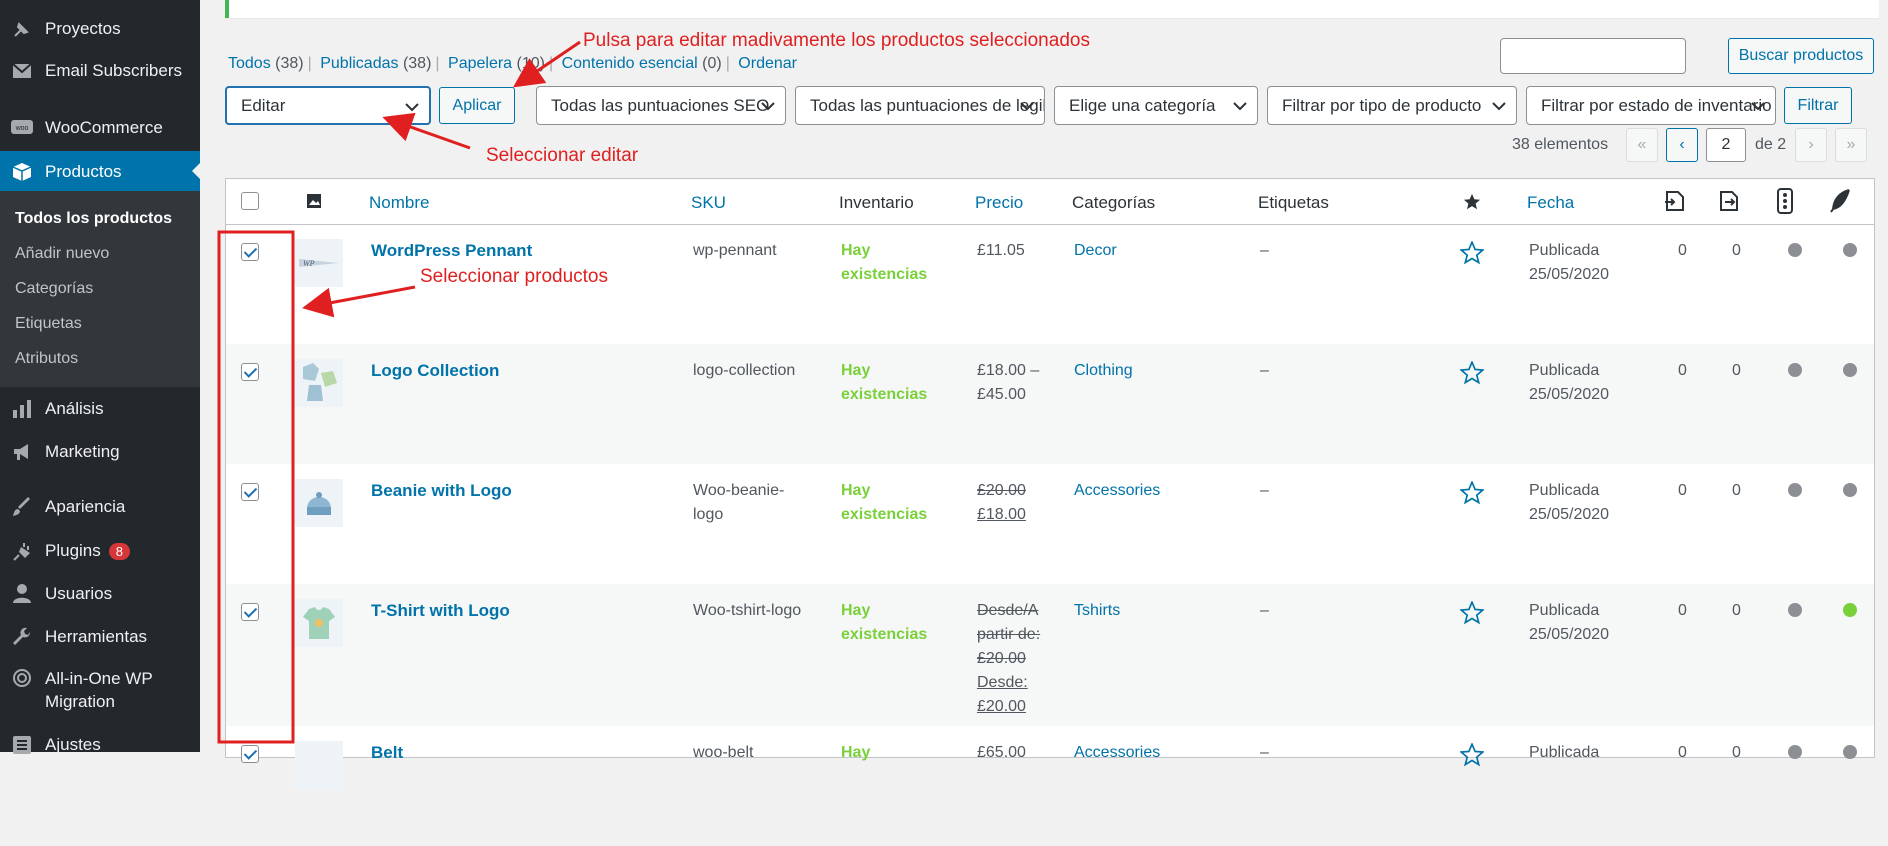 Image resolution: width=1888 pixels, height=846 pixels. I want to click on product-sku: woo-belt, so click(723, 752).